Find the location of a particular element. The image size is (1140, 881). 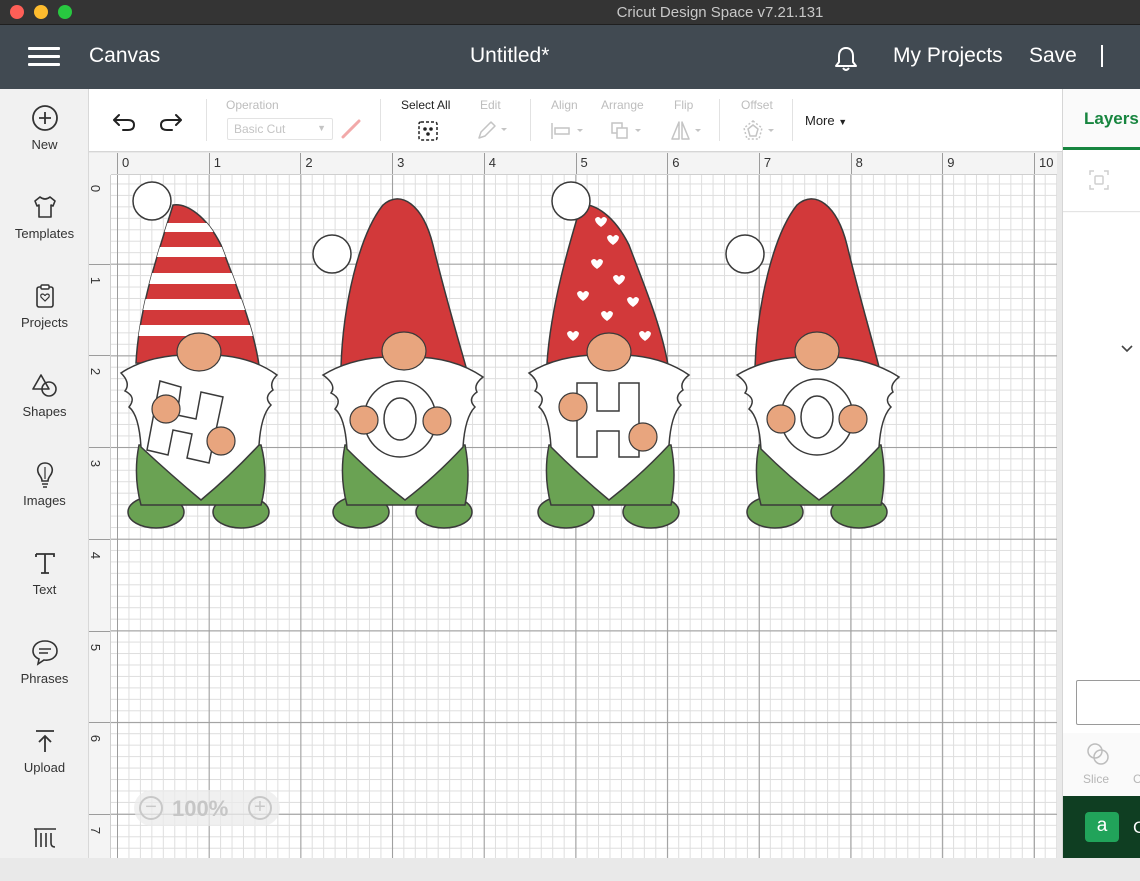

sidebar-item-text: Text is located at coordinates (44, 574).